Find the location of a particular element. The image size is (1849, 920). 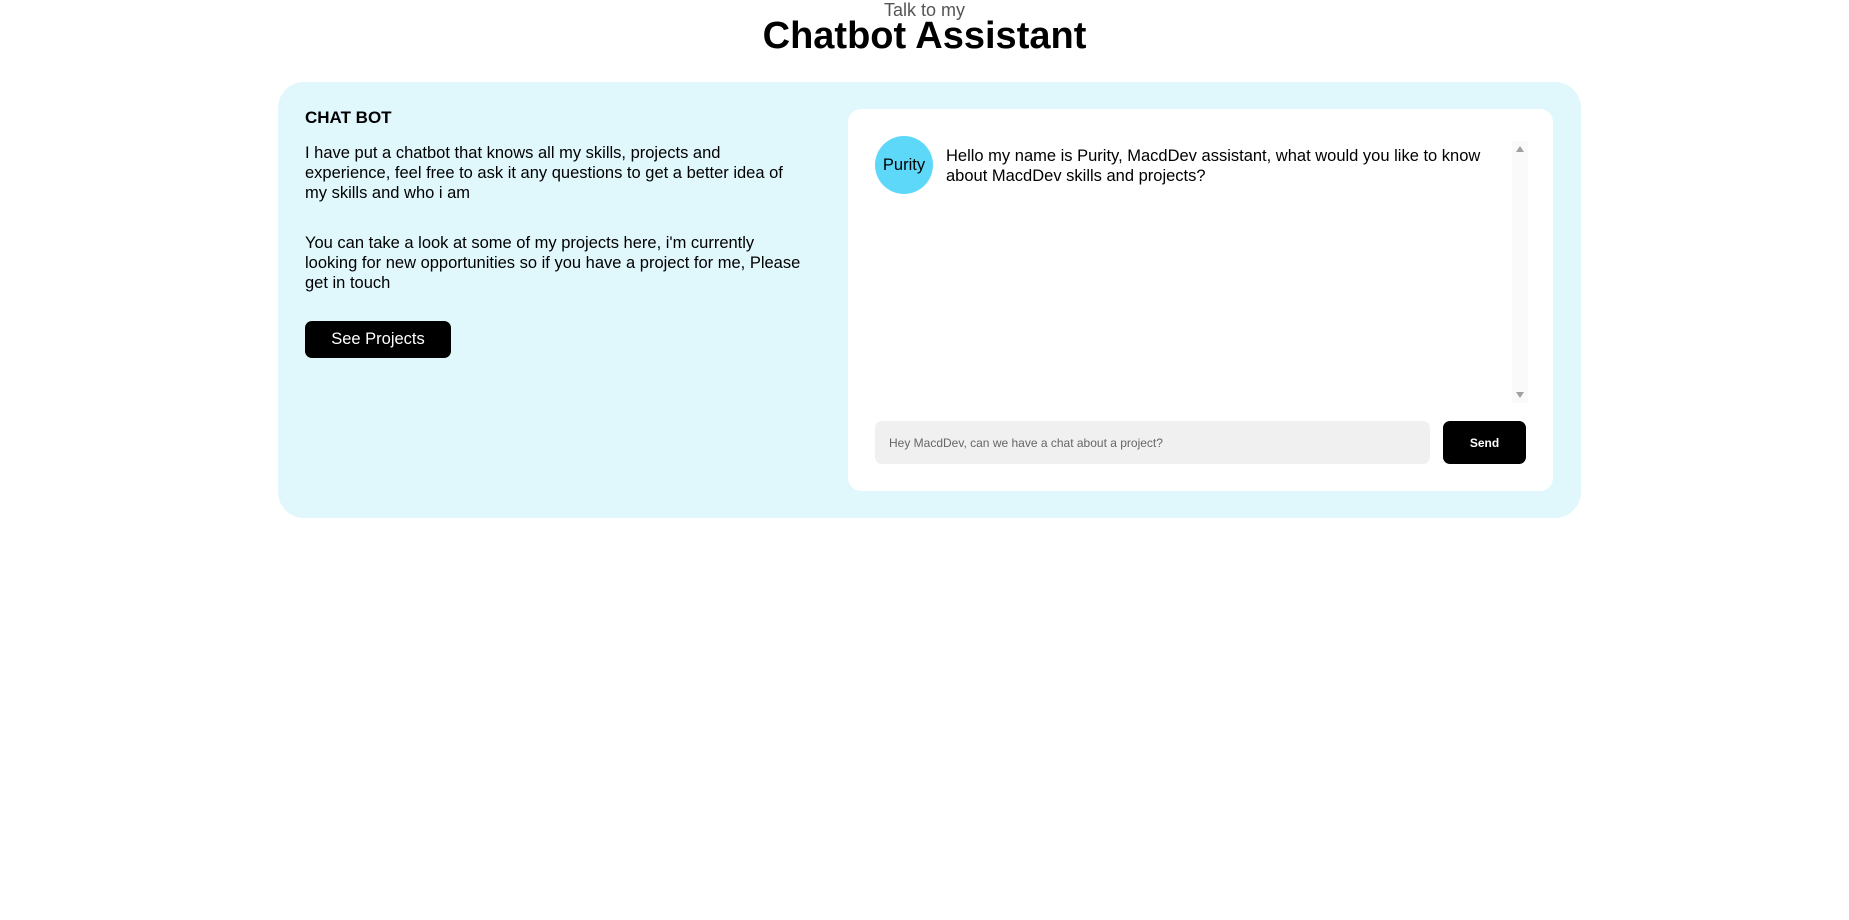

message-input is located at coordinates (1152, 442).